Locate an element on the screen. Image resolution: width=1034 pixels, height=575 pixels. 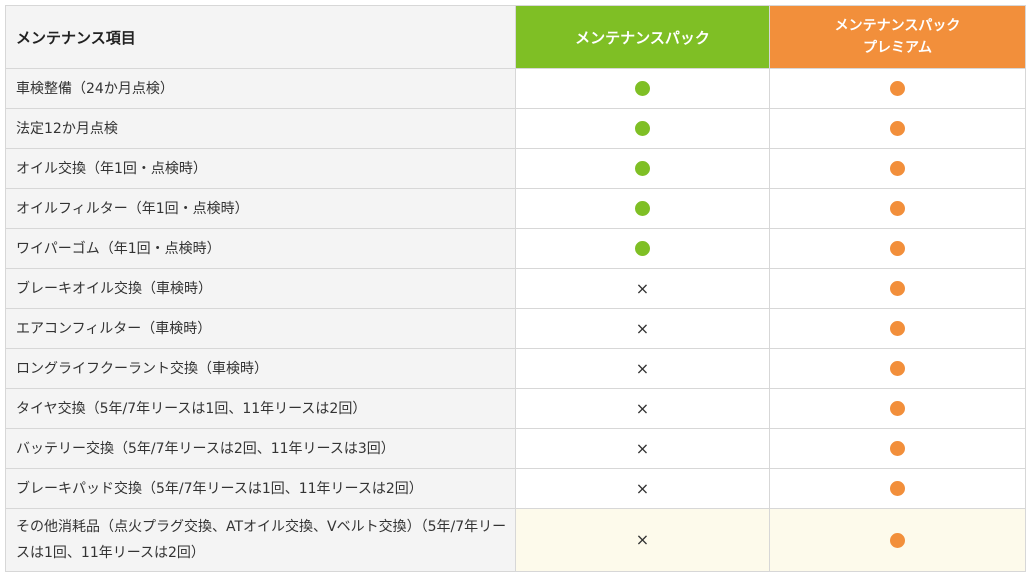
table-header-row: メンテナンス項目 メンテナンスパック メンテナンスパック プレミアム is located at coordinates (515, 37).